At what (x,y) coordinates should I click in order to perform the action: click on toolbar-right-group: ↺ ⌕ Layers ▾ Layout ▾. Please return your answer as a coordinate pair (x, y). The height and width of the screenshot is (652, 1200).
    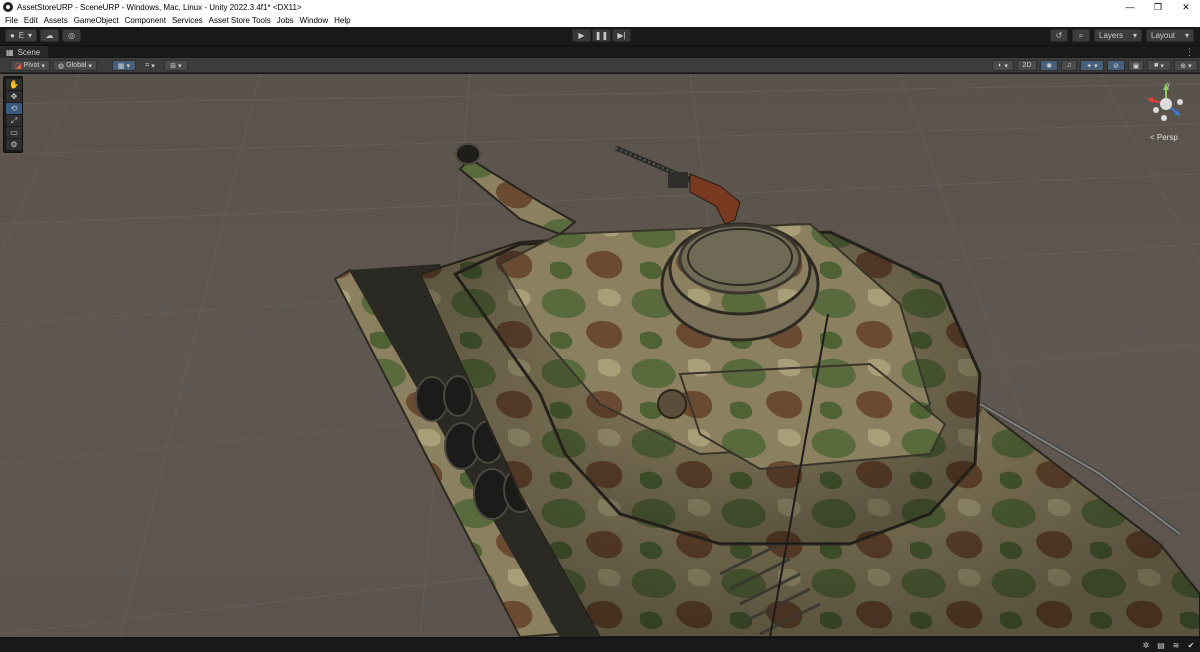
    Looking at the image, I should click on (1122, 35).